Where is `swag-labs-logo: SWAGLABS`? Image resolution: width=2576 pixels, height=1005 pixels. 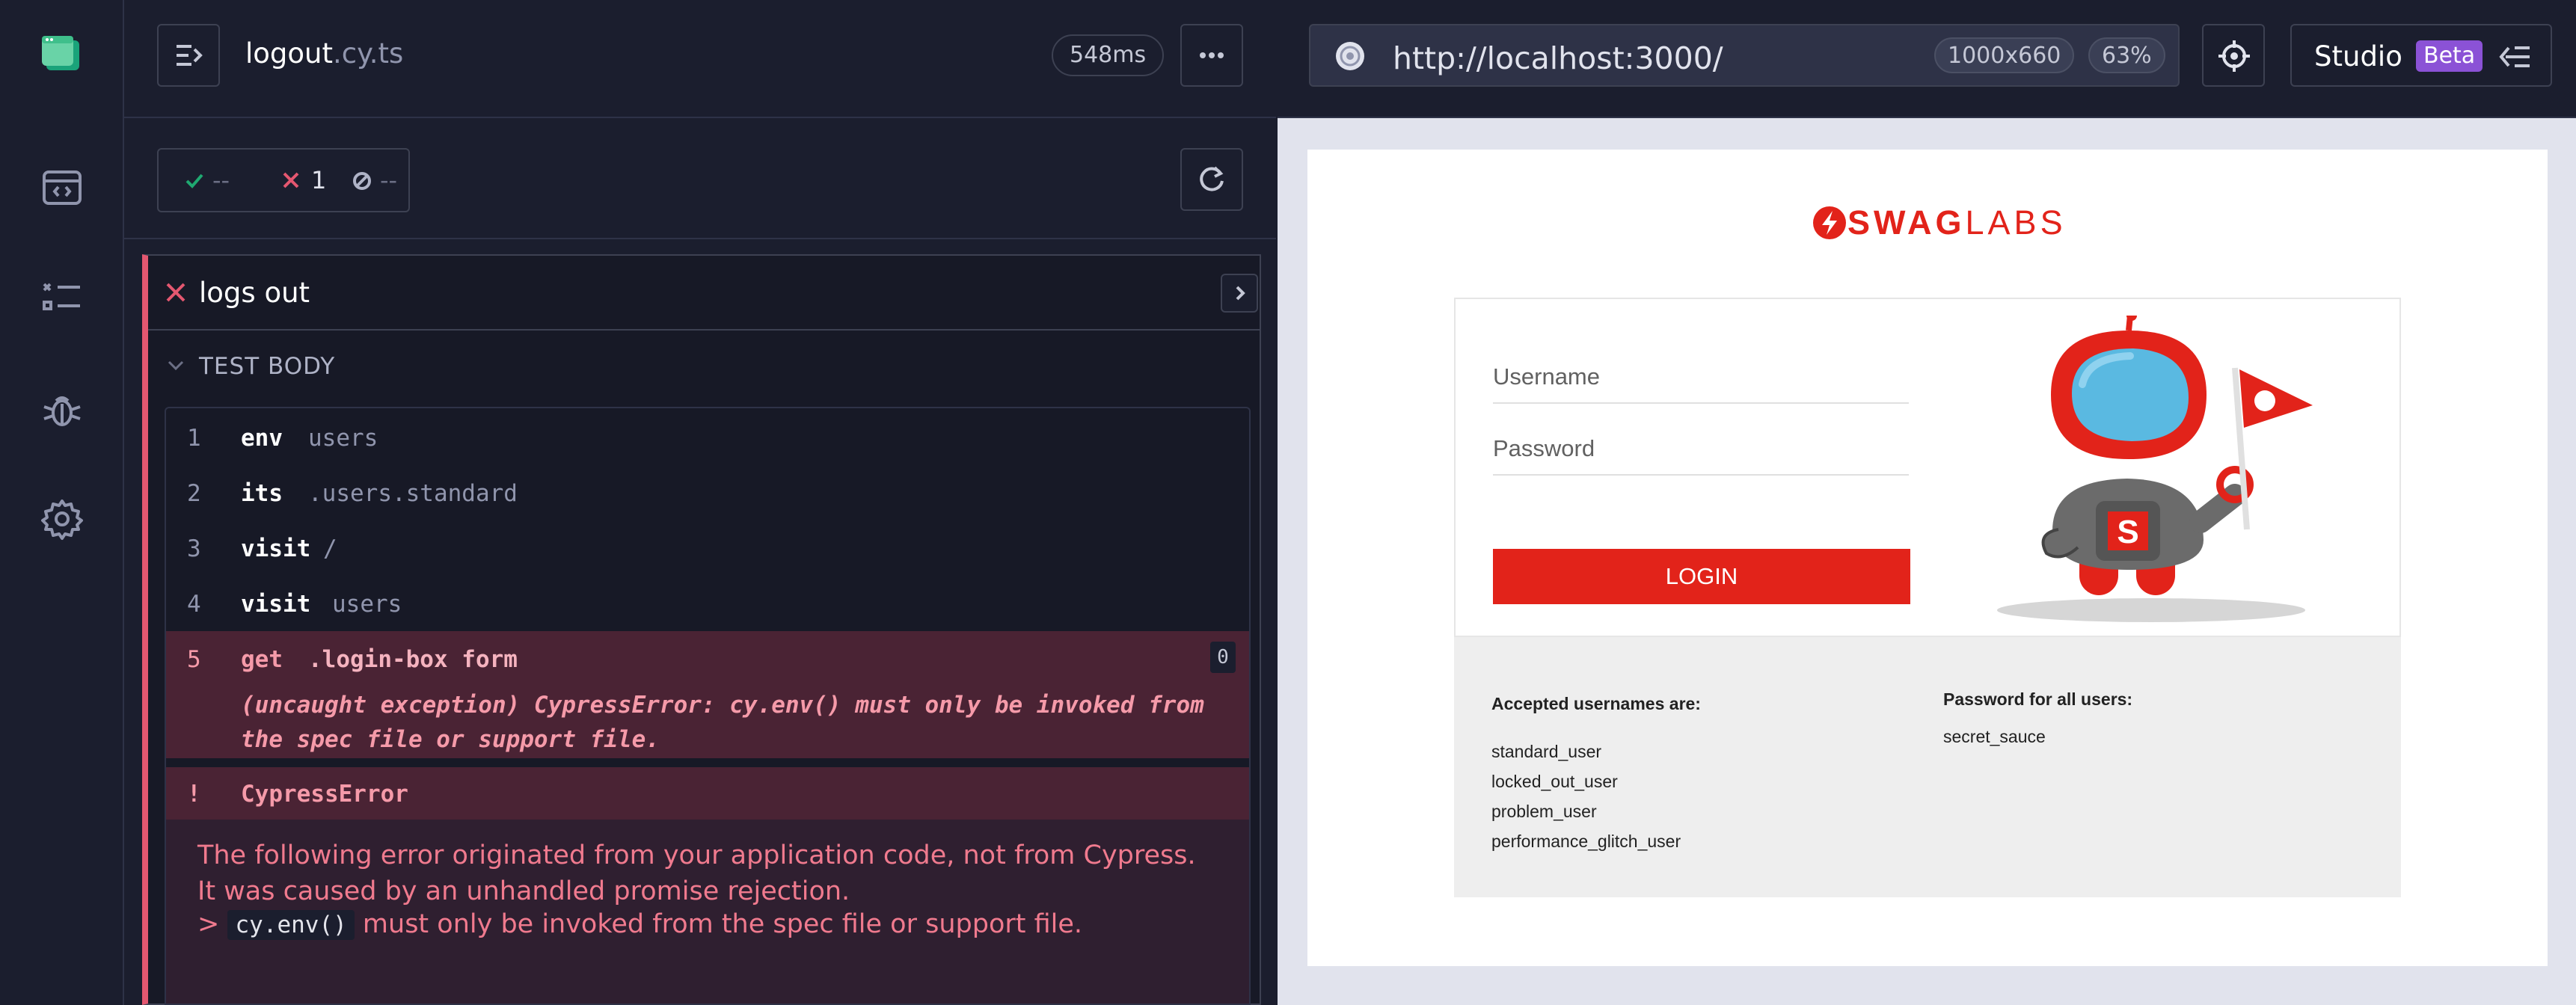 swag-labs-logo: SWAGLABS is located at coordinates (1957, 222).